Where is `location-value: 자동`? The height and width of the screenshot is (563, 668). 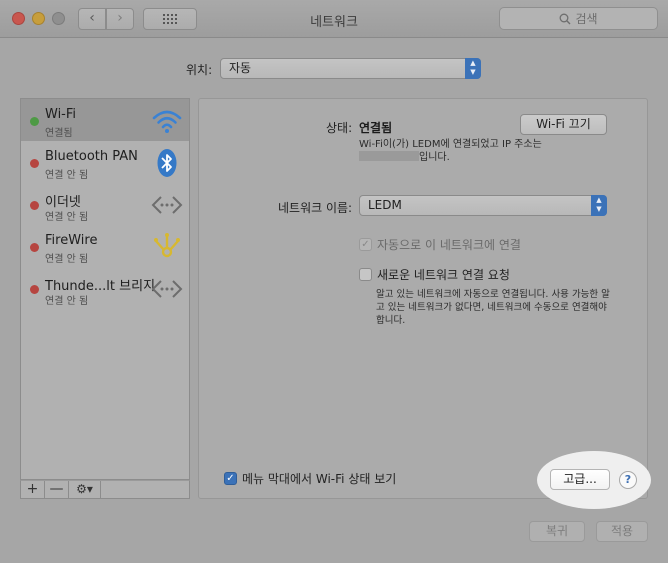 location-value: 자동 is located at coordinates (240, 68).